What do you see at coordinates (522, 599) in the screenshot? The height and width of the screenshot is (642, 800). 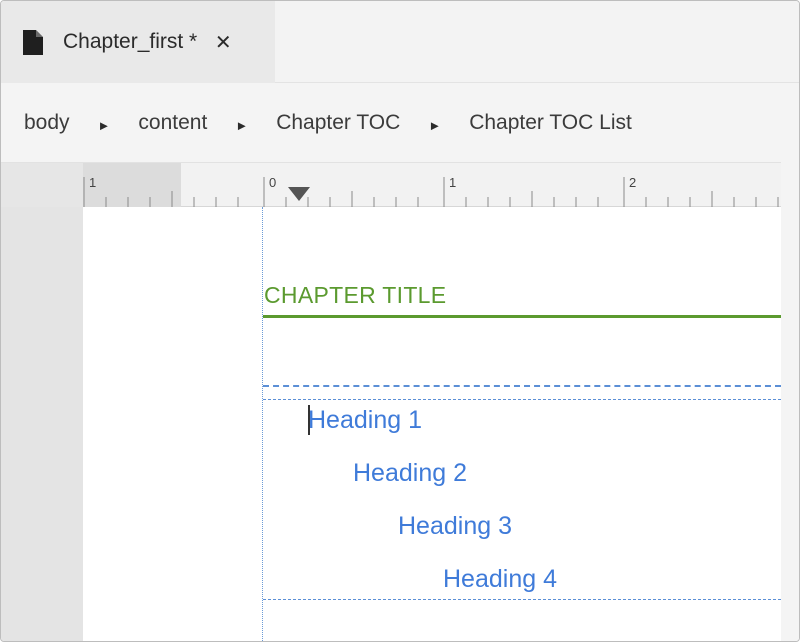 I see `toc-list-border-bottom` at bounding box center [522, 599].